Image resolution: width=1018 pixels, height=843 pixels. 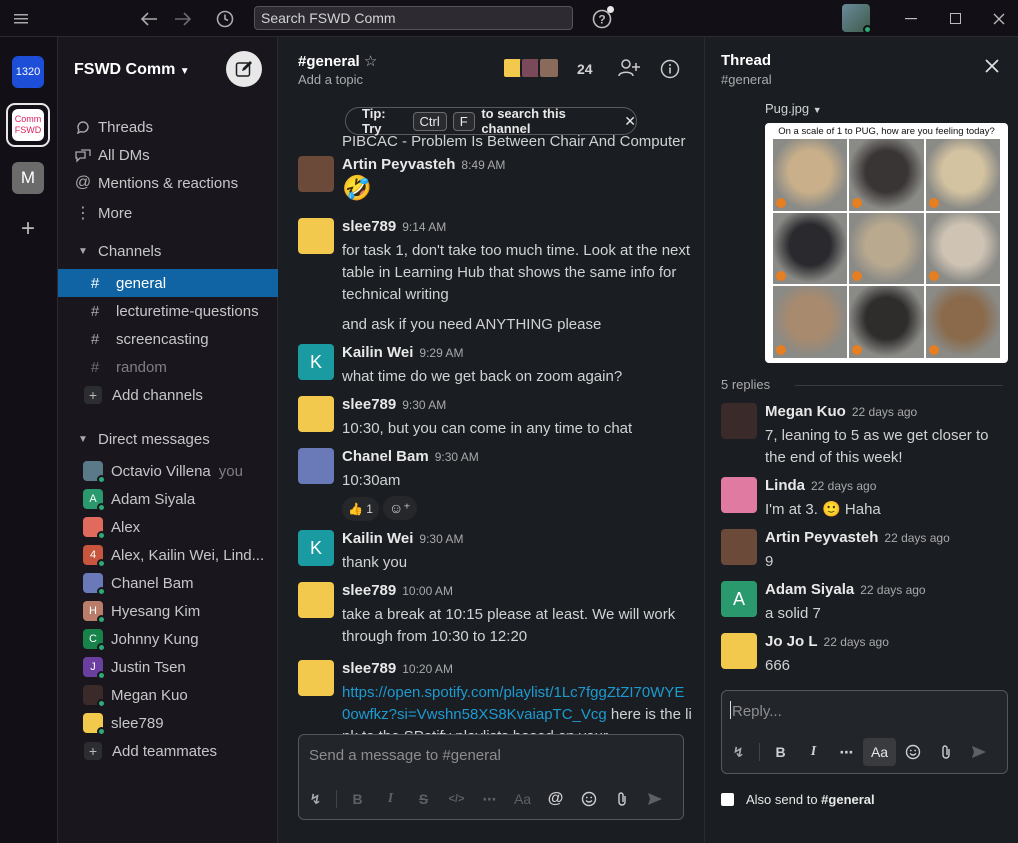 What do you see at coordinates (168, 251) in the screenshot?
I see `channels-section-header: ▼ Channels` at bounding box center [168, 251].